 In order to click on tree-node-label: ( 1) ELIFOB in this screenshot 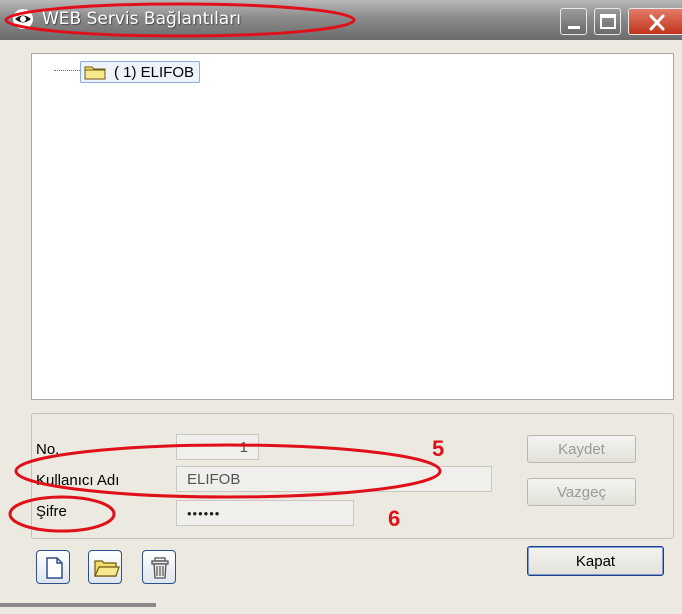, I will do `click(154, 72)`.